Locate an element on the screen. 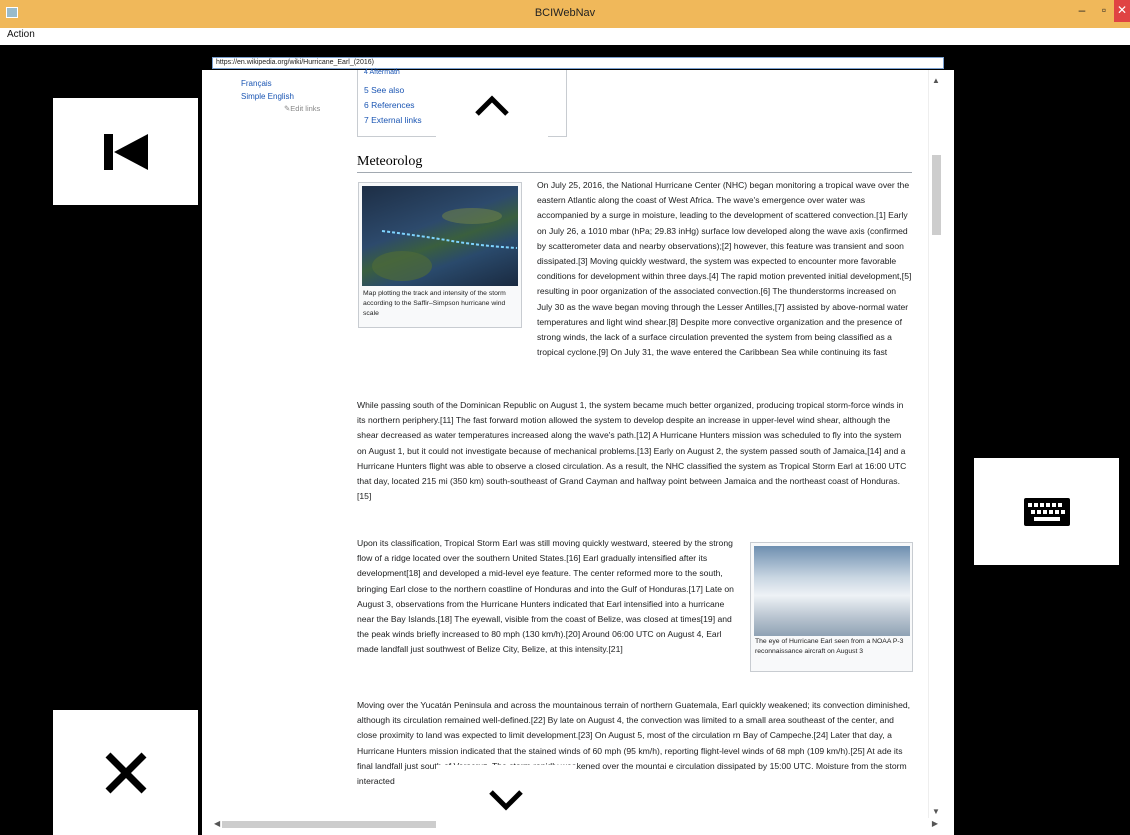 The width and height of the screenshot is (1130, 835). eye-photo-image is located at coordinates (832, 591).